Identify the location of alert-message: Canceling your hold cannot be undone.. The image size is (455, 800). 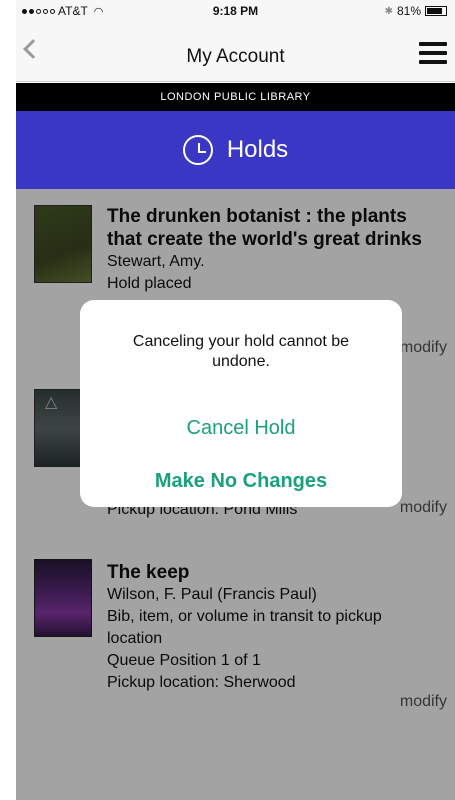
(241, 352).